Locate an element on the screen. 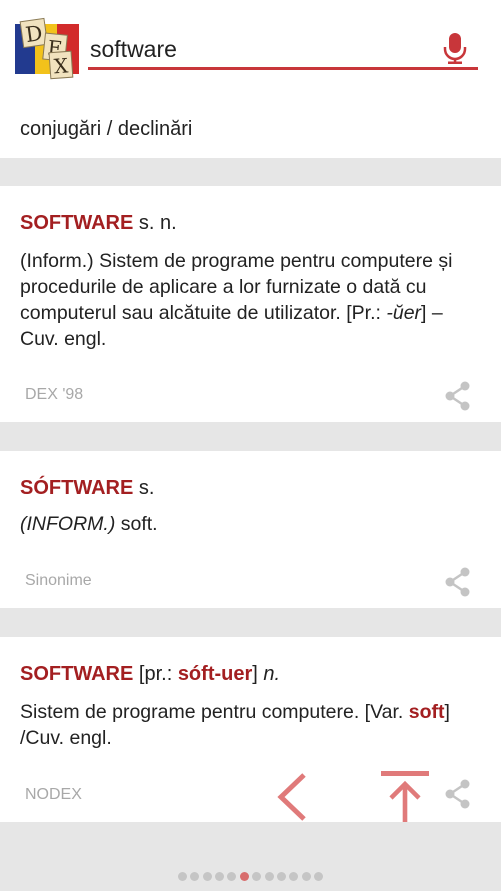 The image size is (501, 891). conjugation-row: conjugări / declinări is located at coordinates (250, 129).